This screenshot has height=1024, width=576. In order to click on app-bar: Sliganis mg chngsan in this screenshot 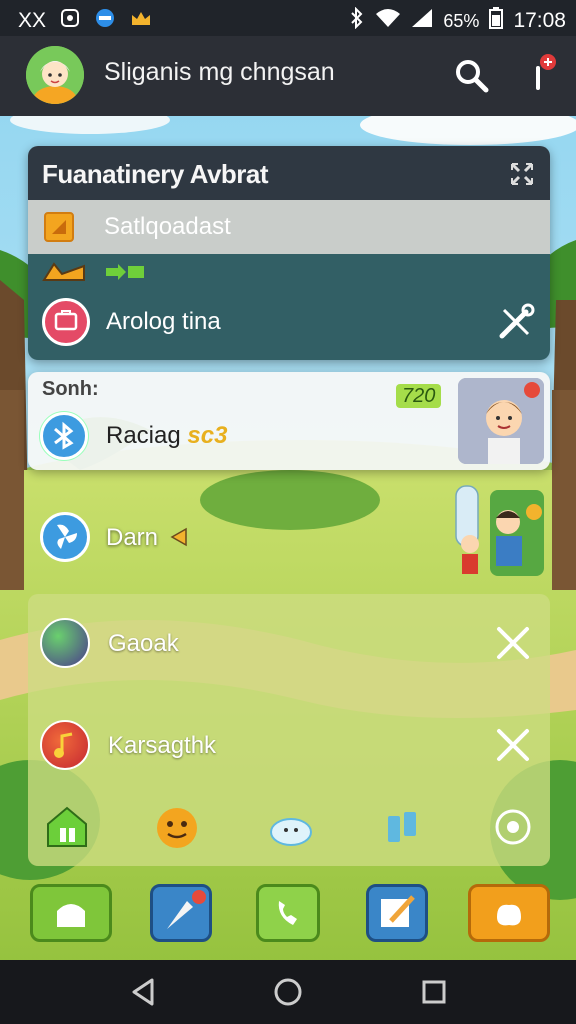, I will do `click(288, 76)`.